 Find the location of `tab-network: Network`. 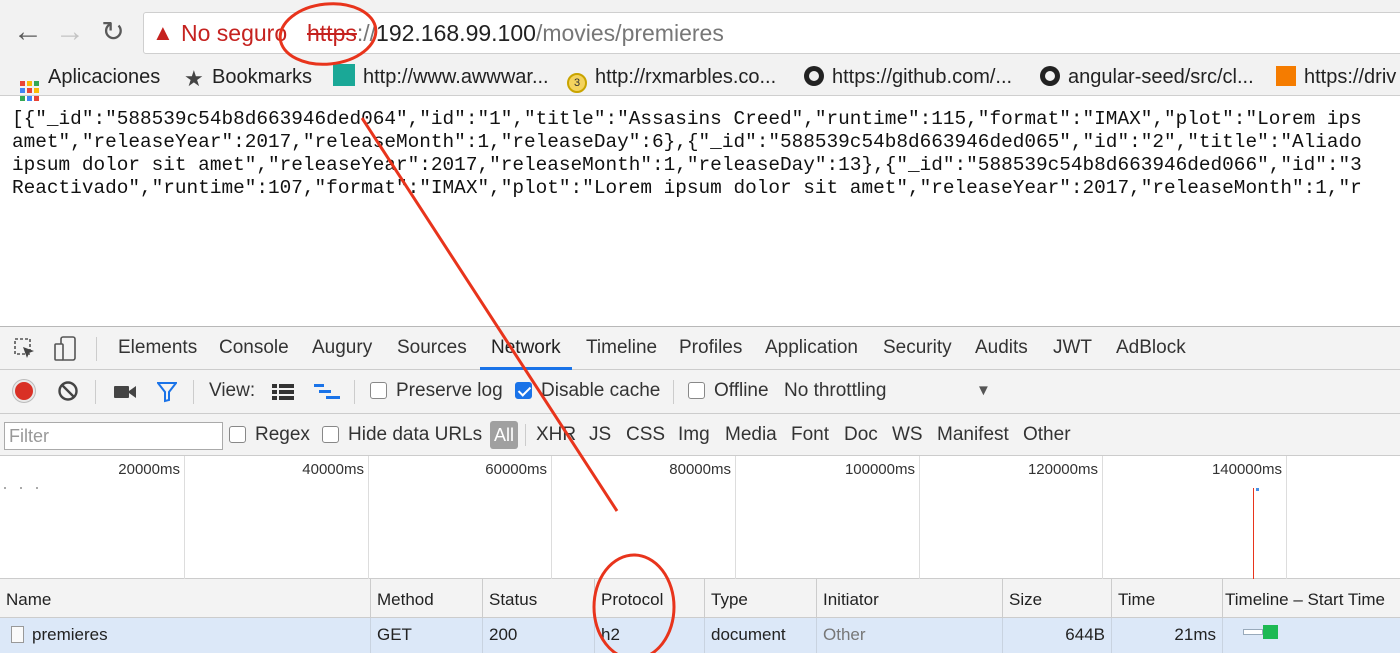

tab-network: Network is located at coordinates (526, 348).